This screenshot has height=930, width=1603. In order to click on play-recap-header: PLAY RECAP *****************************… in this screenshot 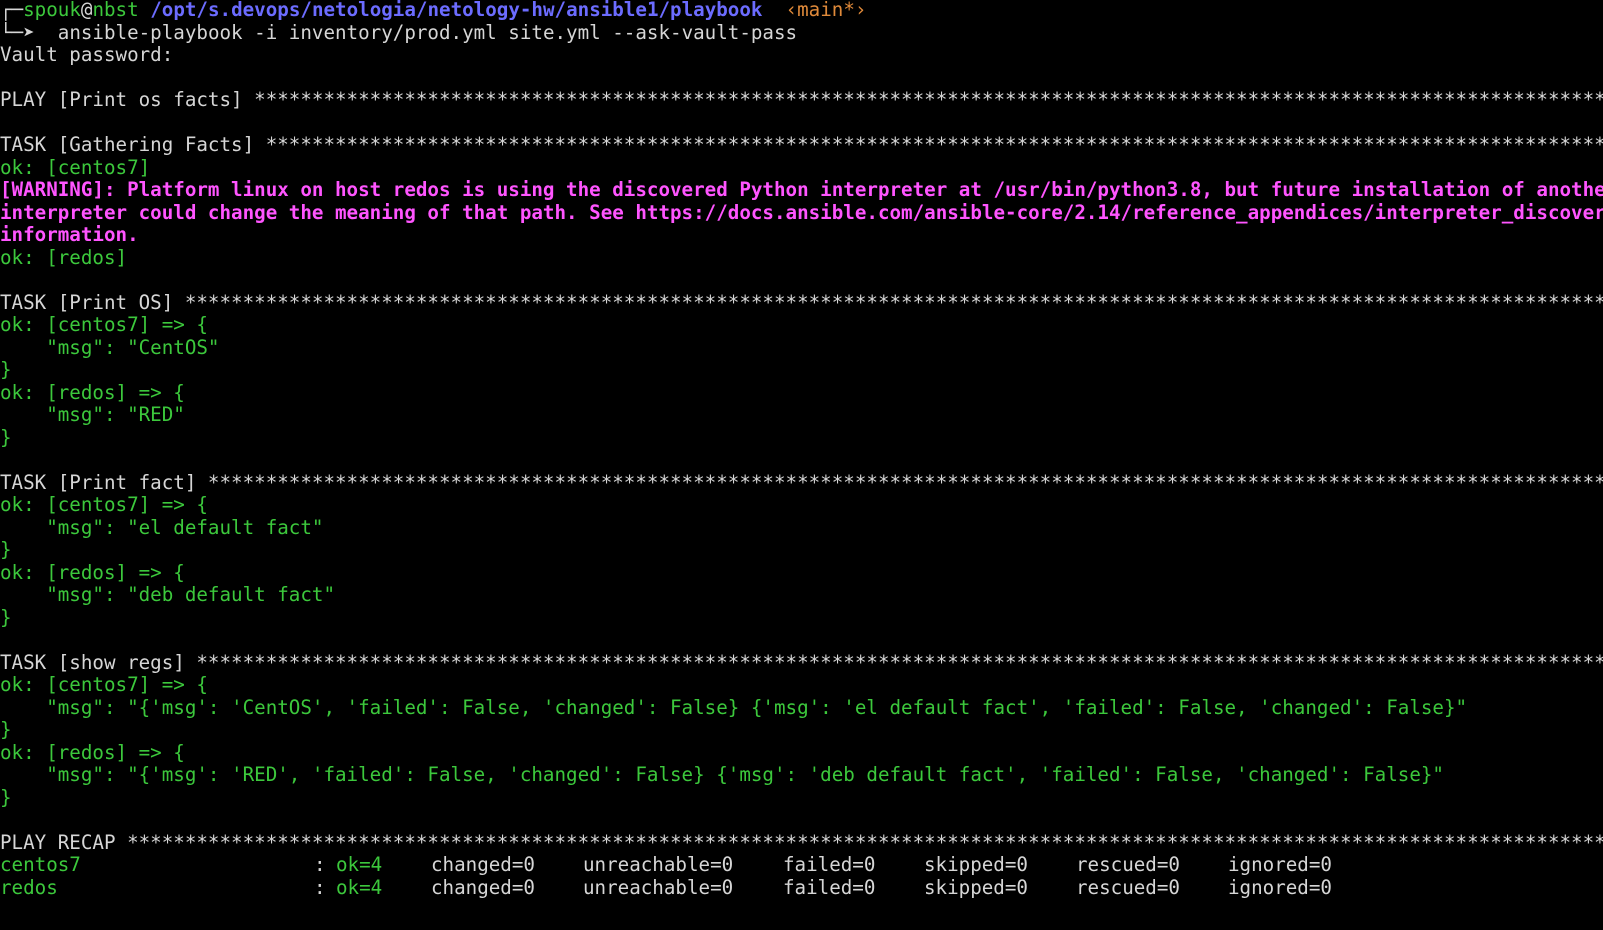, I will do `click(801, 842)`.